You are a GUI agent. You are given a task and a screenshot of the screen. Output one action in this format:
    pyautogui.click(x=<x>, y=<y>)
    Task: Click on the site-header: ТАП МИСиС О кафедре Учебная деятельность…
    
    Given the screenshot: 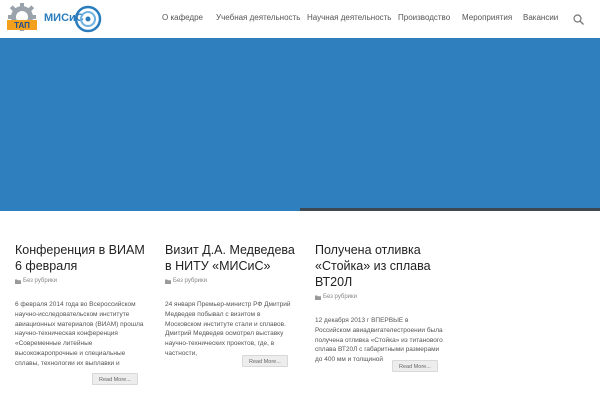 What is the action you would take?
    pyautogui.click(x=300, y=19)
    